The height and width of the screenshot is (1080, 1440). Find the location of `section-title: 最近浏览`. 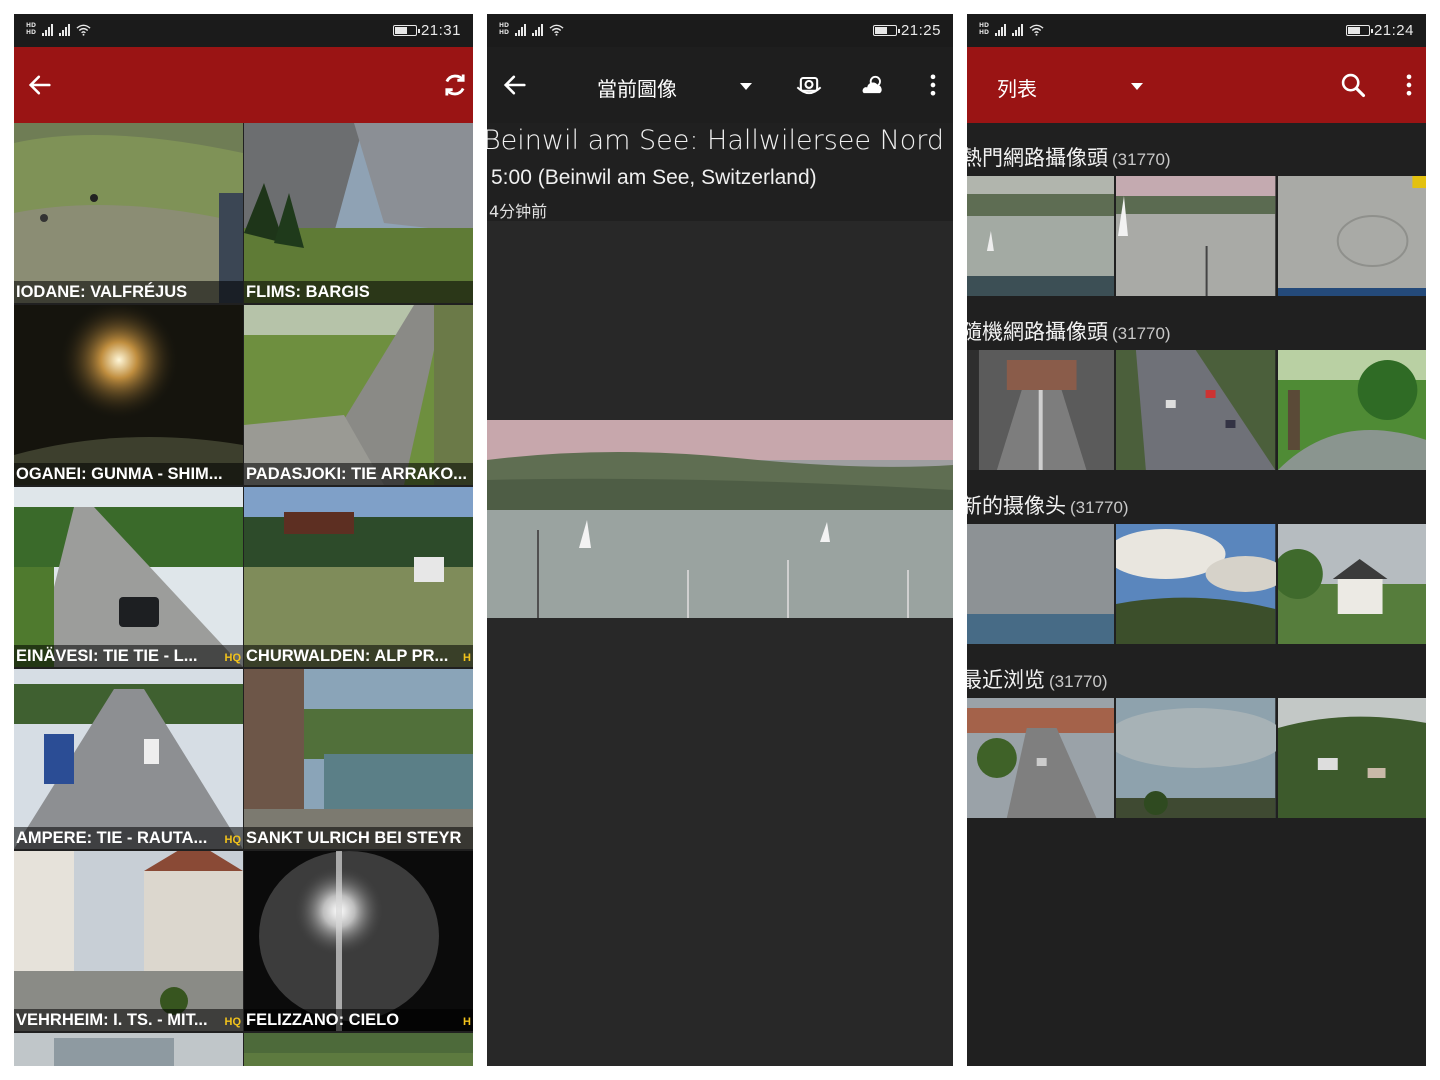

section-title: 最近浏览 is located at coordinates (1006, 680).